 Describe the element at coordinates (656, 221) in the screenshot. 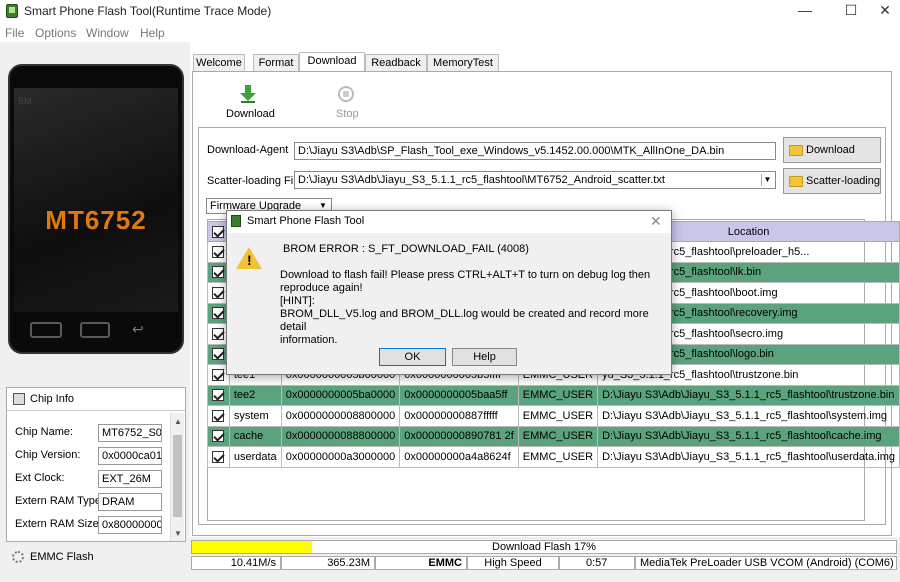

I see `close-icon: ✕` at that location.